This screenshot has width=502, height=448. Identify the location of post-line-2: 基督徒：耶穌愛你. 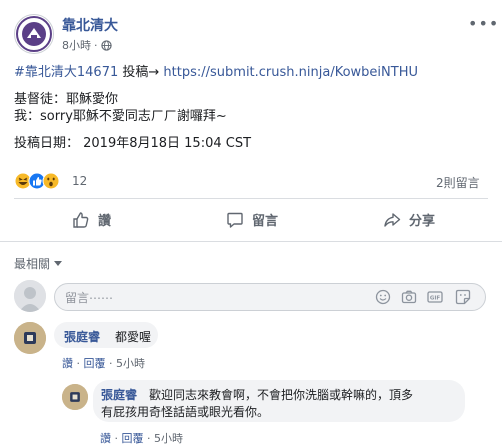
(66, 99).